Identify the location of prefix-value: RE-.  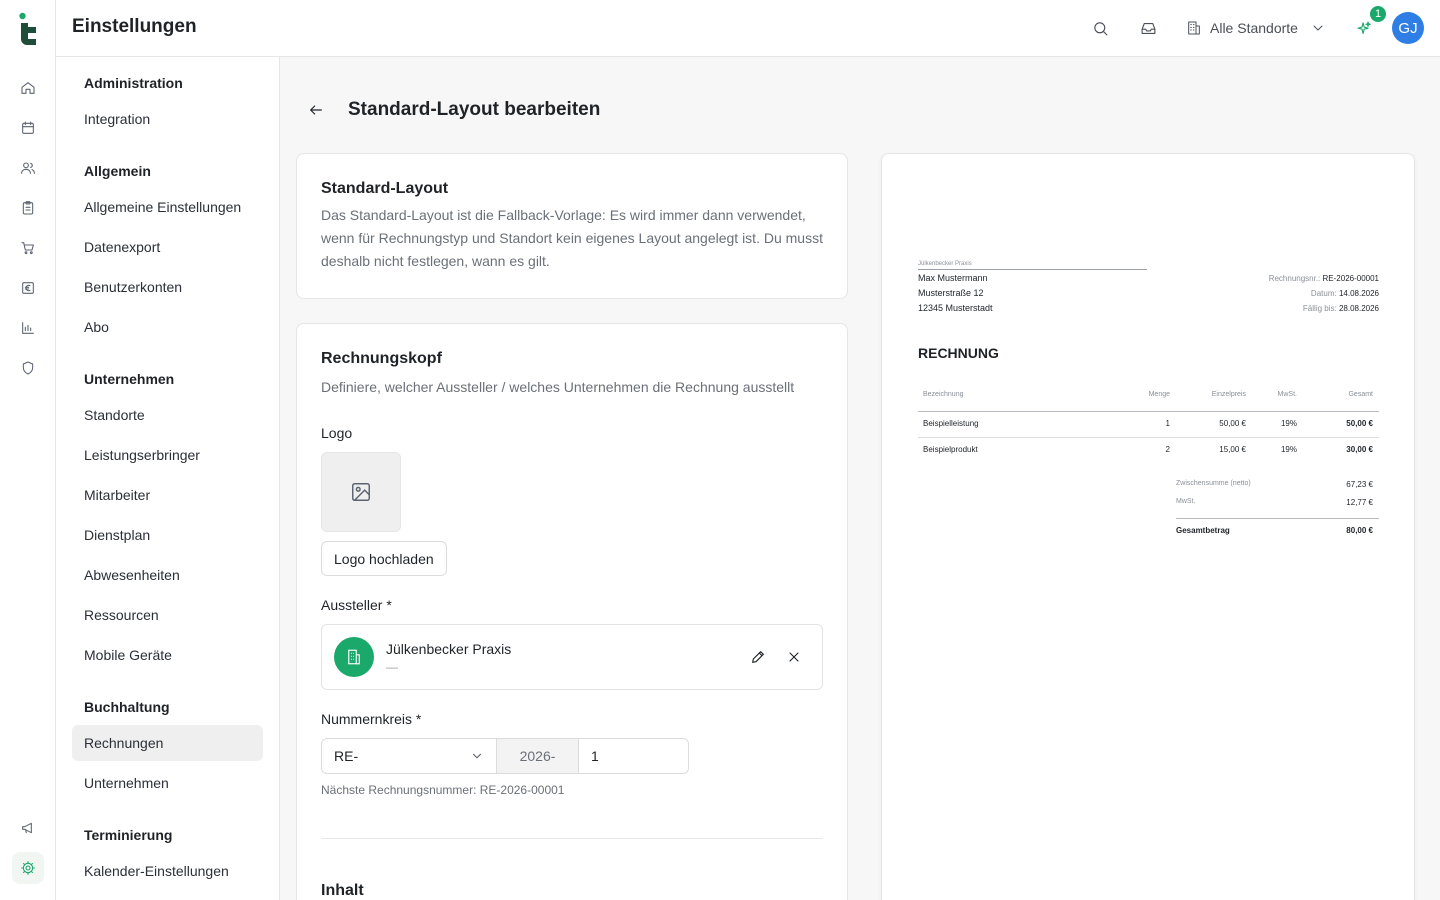
(346, 756).